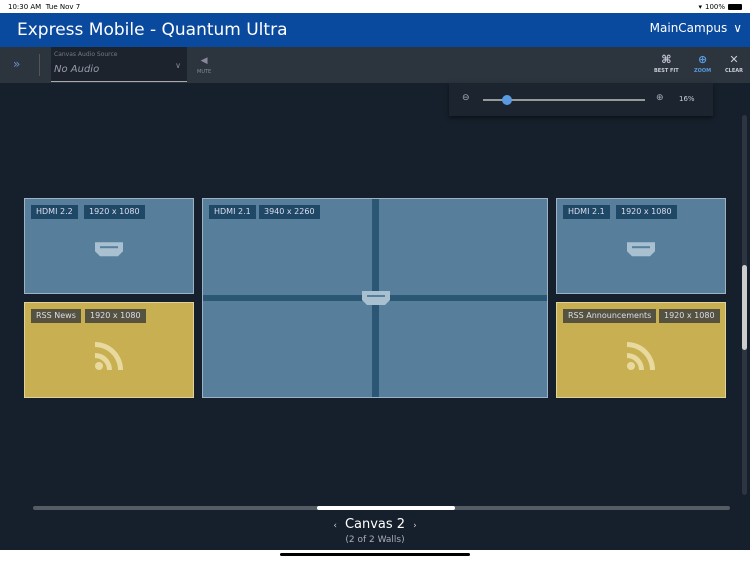 The height and width of the screenshot is (562, 750). Describe the element at coordinates (734, 59) in the screenshot. I see `close-icon: ✕` at that location.